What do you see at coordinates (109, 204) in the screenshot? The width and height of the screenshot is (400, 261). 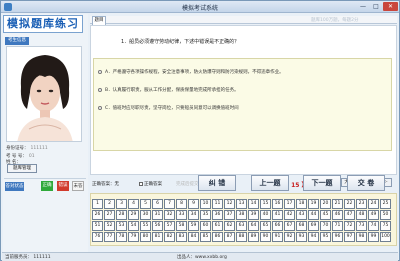 I see `question-number-cell: 2` at bounding box center [109, 204].